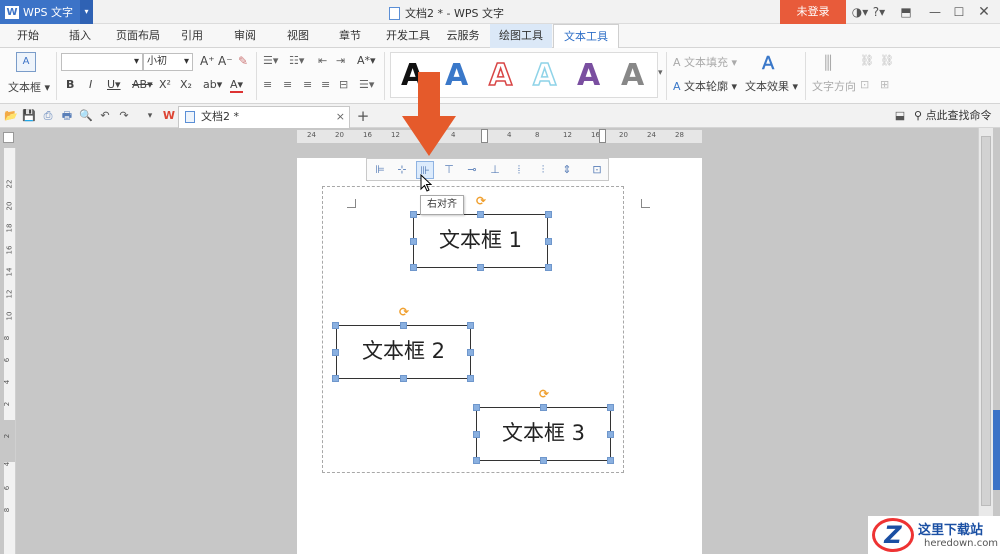 The width and height of the screenshot is (1000, 554). What do you see at coordinates (28, 36) in the screenshot?
I see `tab-start: 开始` at bounding box center [28, 36].